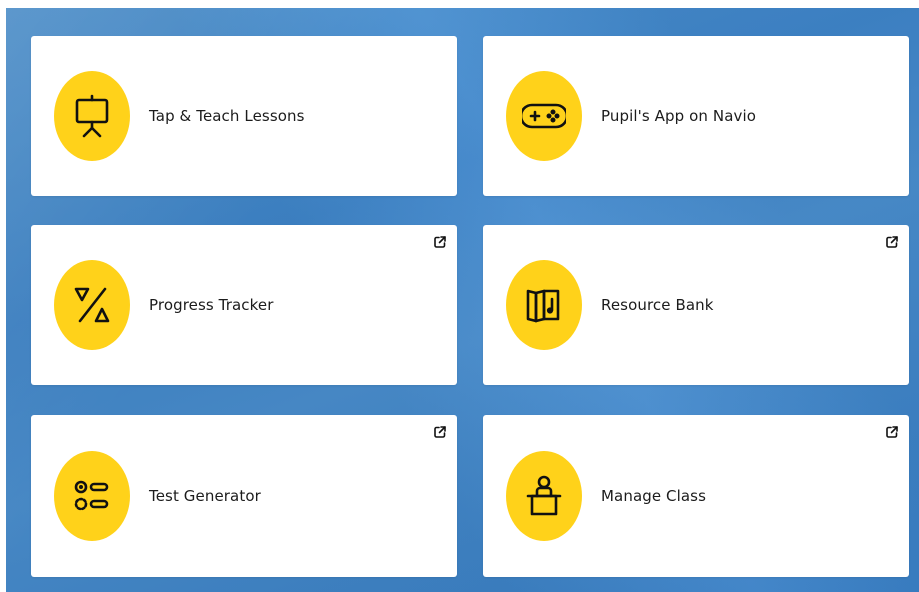 Image resolution: width=919 pixels, height=592 pixels. I want to click on test-generator-tile: Test Generator, so click(244, 496).